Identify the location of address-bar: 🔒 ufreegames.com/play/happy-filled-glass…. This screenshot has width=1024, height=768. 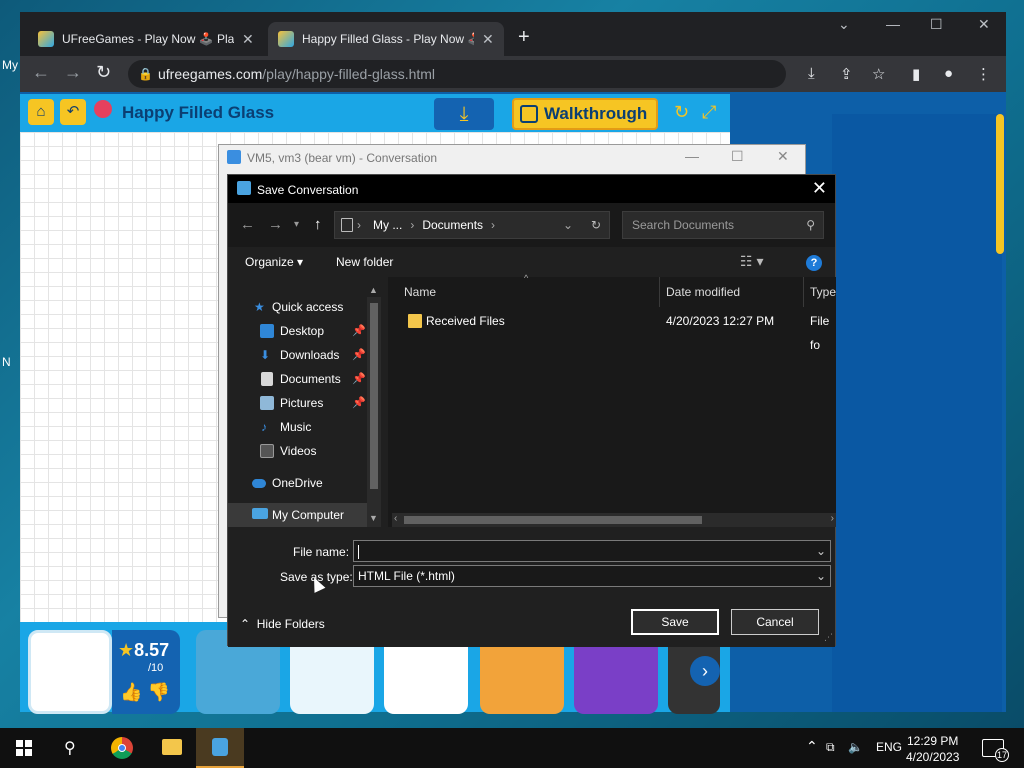
(457, 74).